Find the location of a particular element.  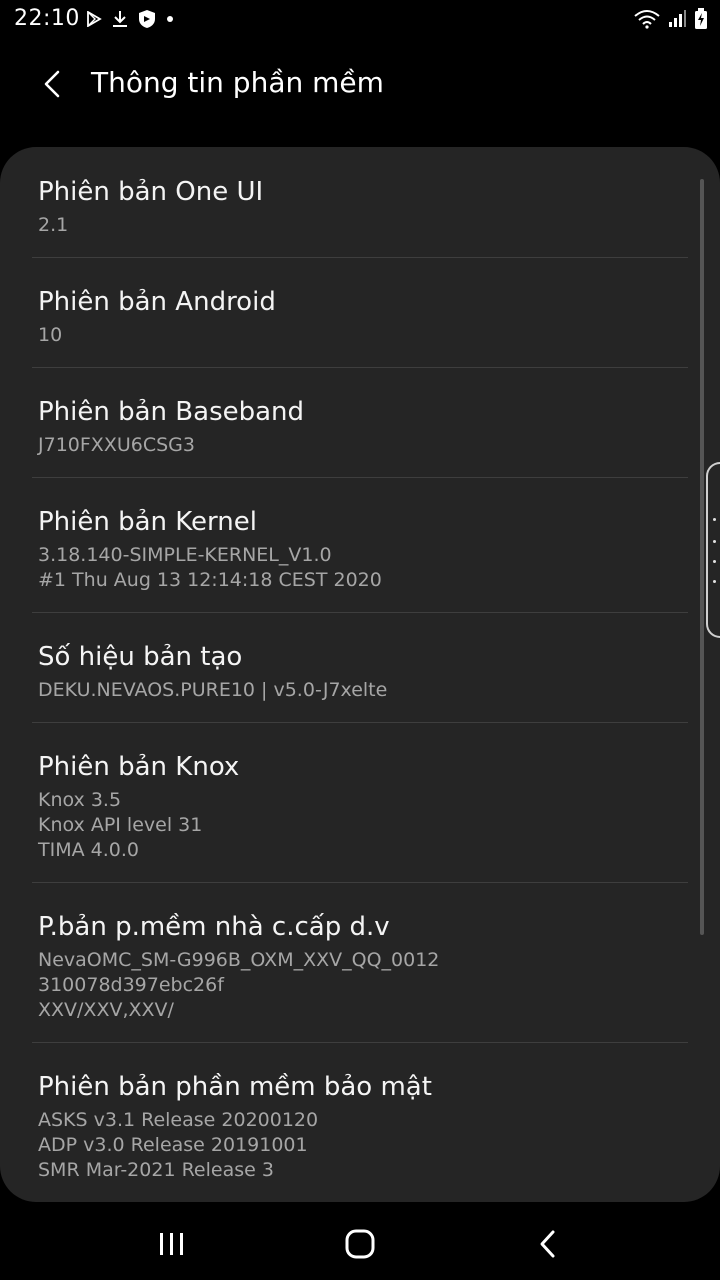

recents-button is located at coordinates (172, 1244).